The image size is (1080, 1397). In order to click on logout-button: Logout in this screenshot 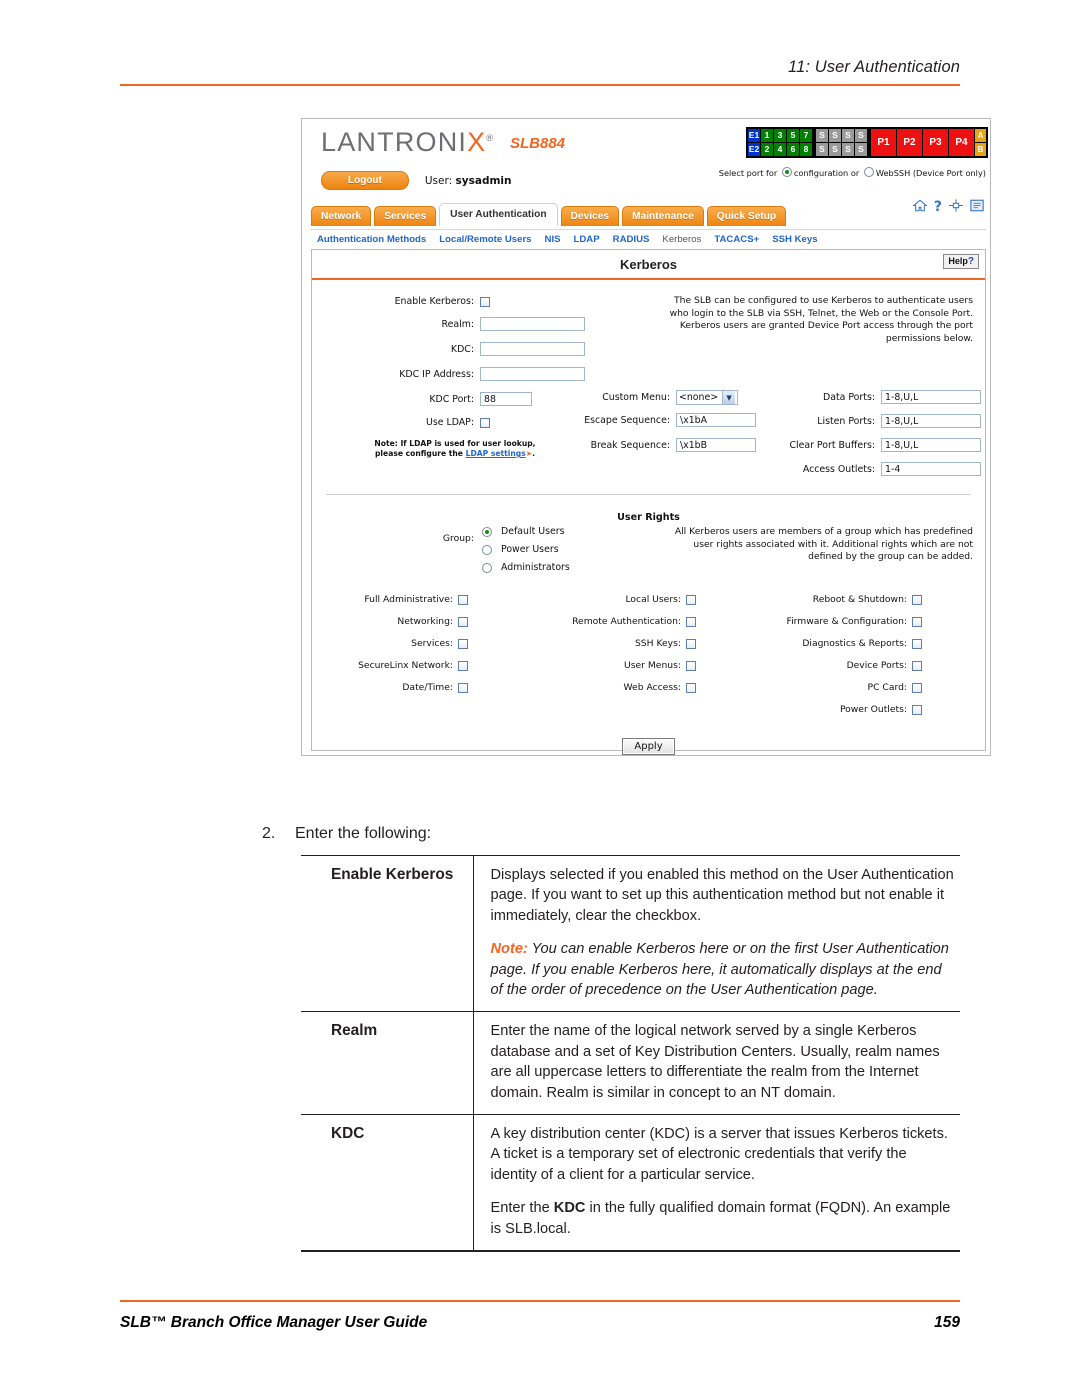, I will do `click(365, 180)`.